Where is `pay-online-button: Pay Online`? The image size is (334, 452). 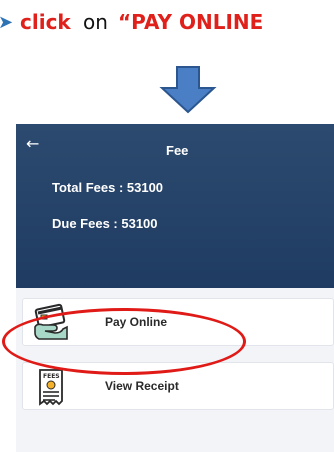 pay-online-button: Pay Online is located at coordinates (178, 322).